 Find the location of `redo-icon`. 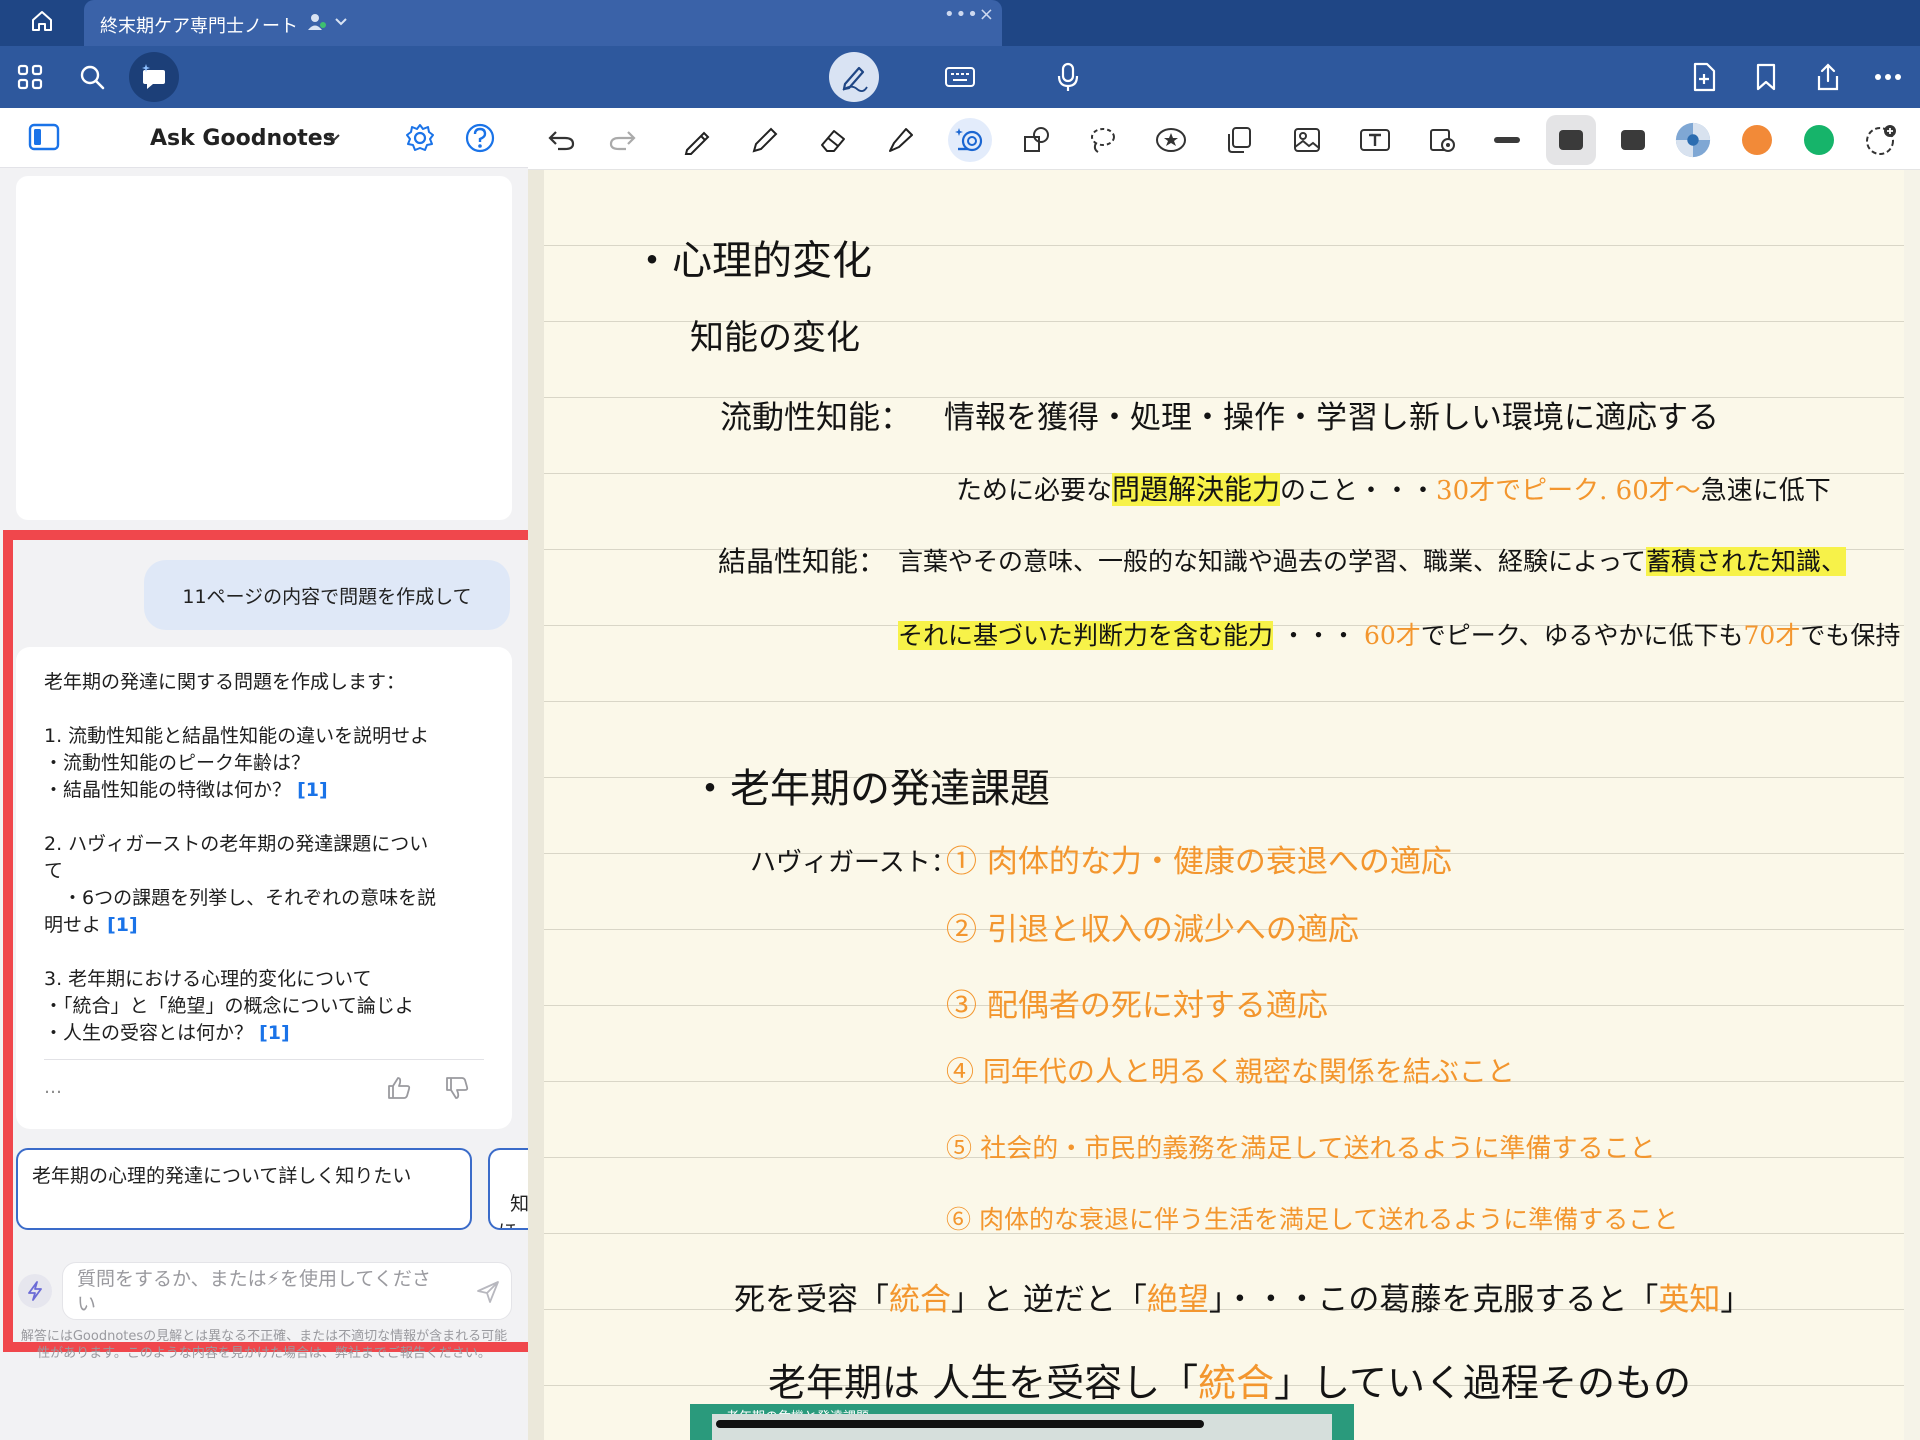

redo-icon is located at coordinates (623, 140).